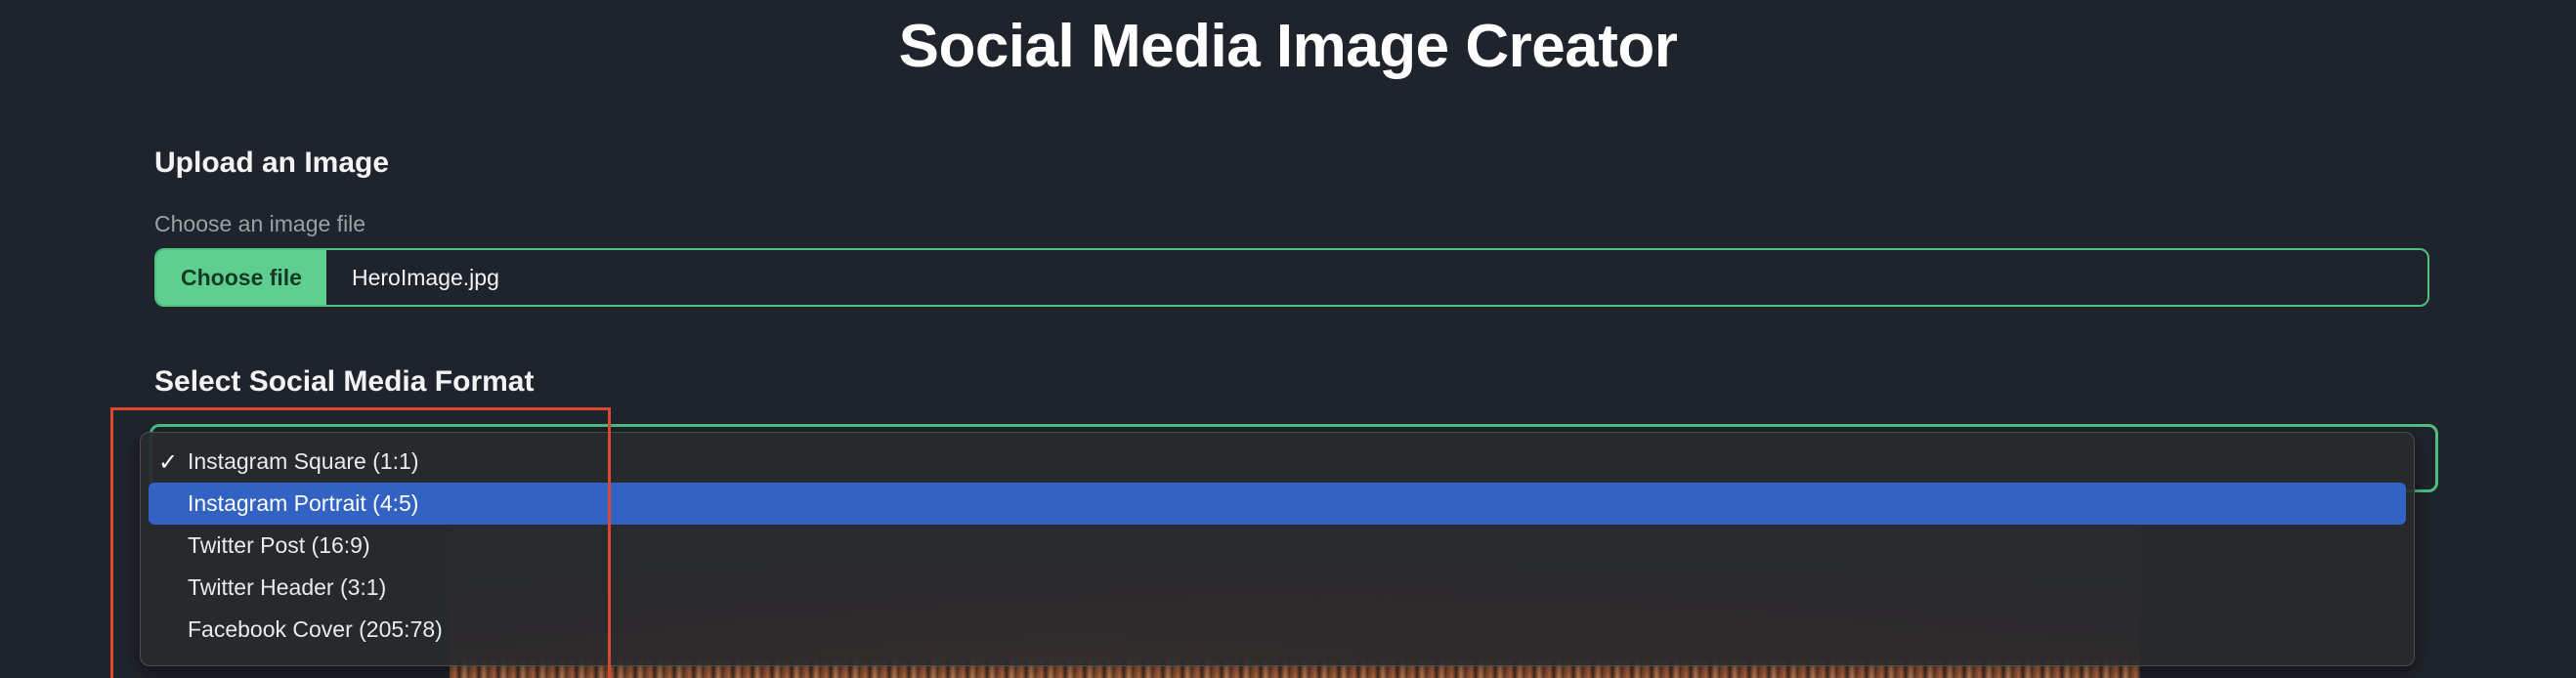 This screenshot has height=678, width=2576. Describe the element at coordinates (1291, 277) in the screenshot. I see `file-input: Choose file HeroImage.jpg` at that location.